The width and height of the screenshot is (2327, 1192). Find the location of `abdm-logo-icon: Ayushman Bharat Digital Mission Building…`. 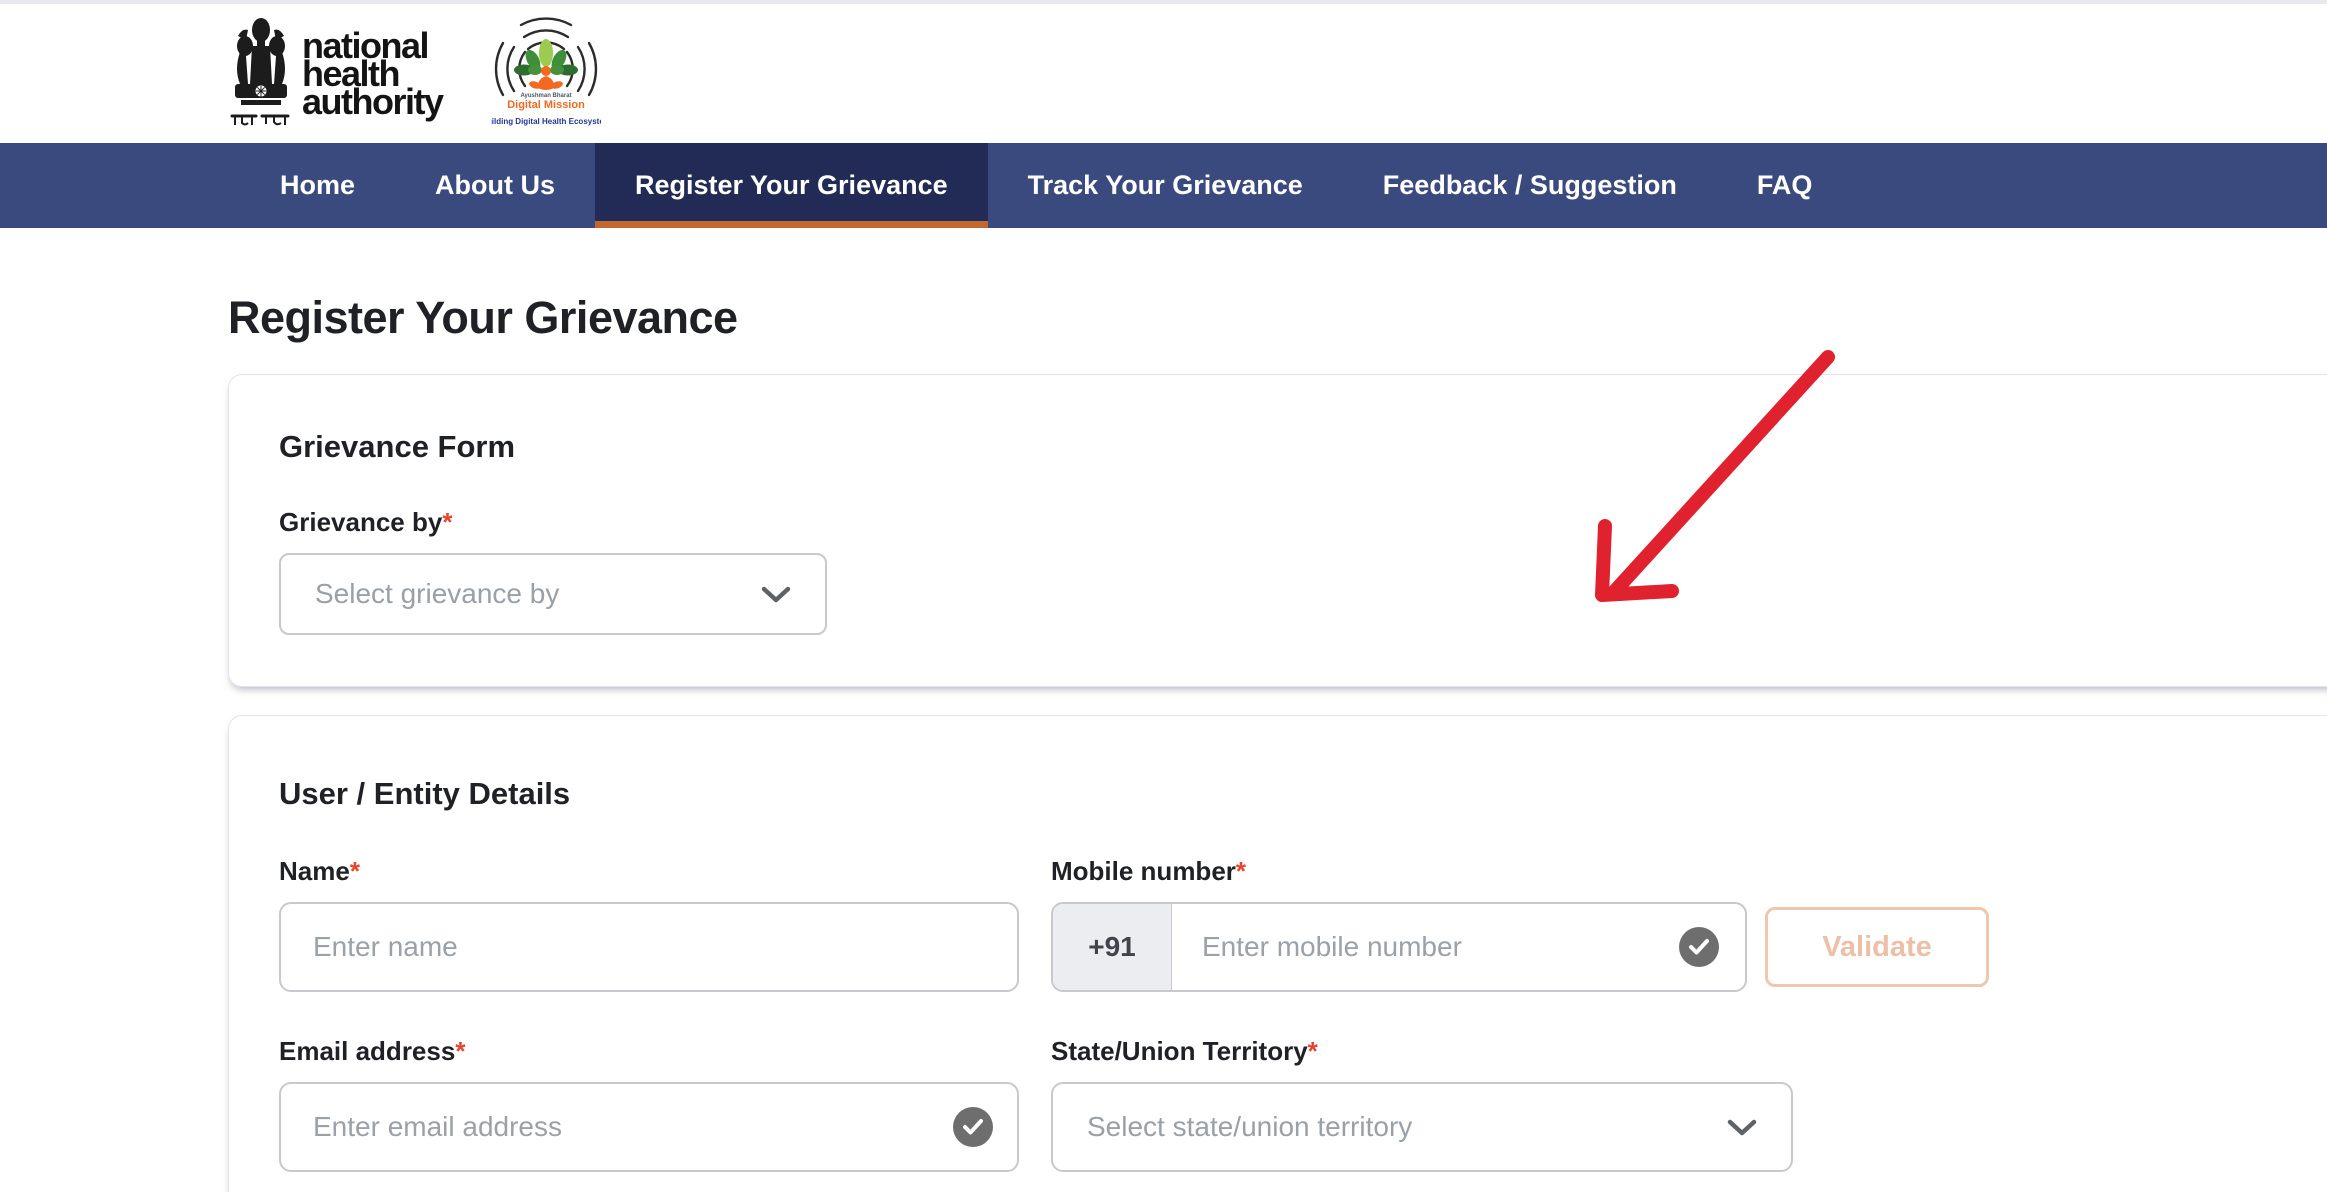

abdm-logo-icon: Ayushman Bharat Digital Mission Building… is located at coordinates (545, 73).